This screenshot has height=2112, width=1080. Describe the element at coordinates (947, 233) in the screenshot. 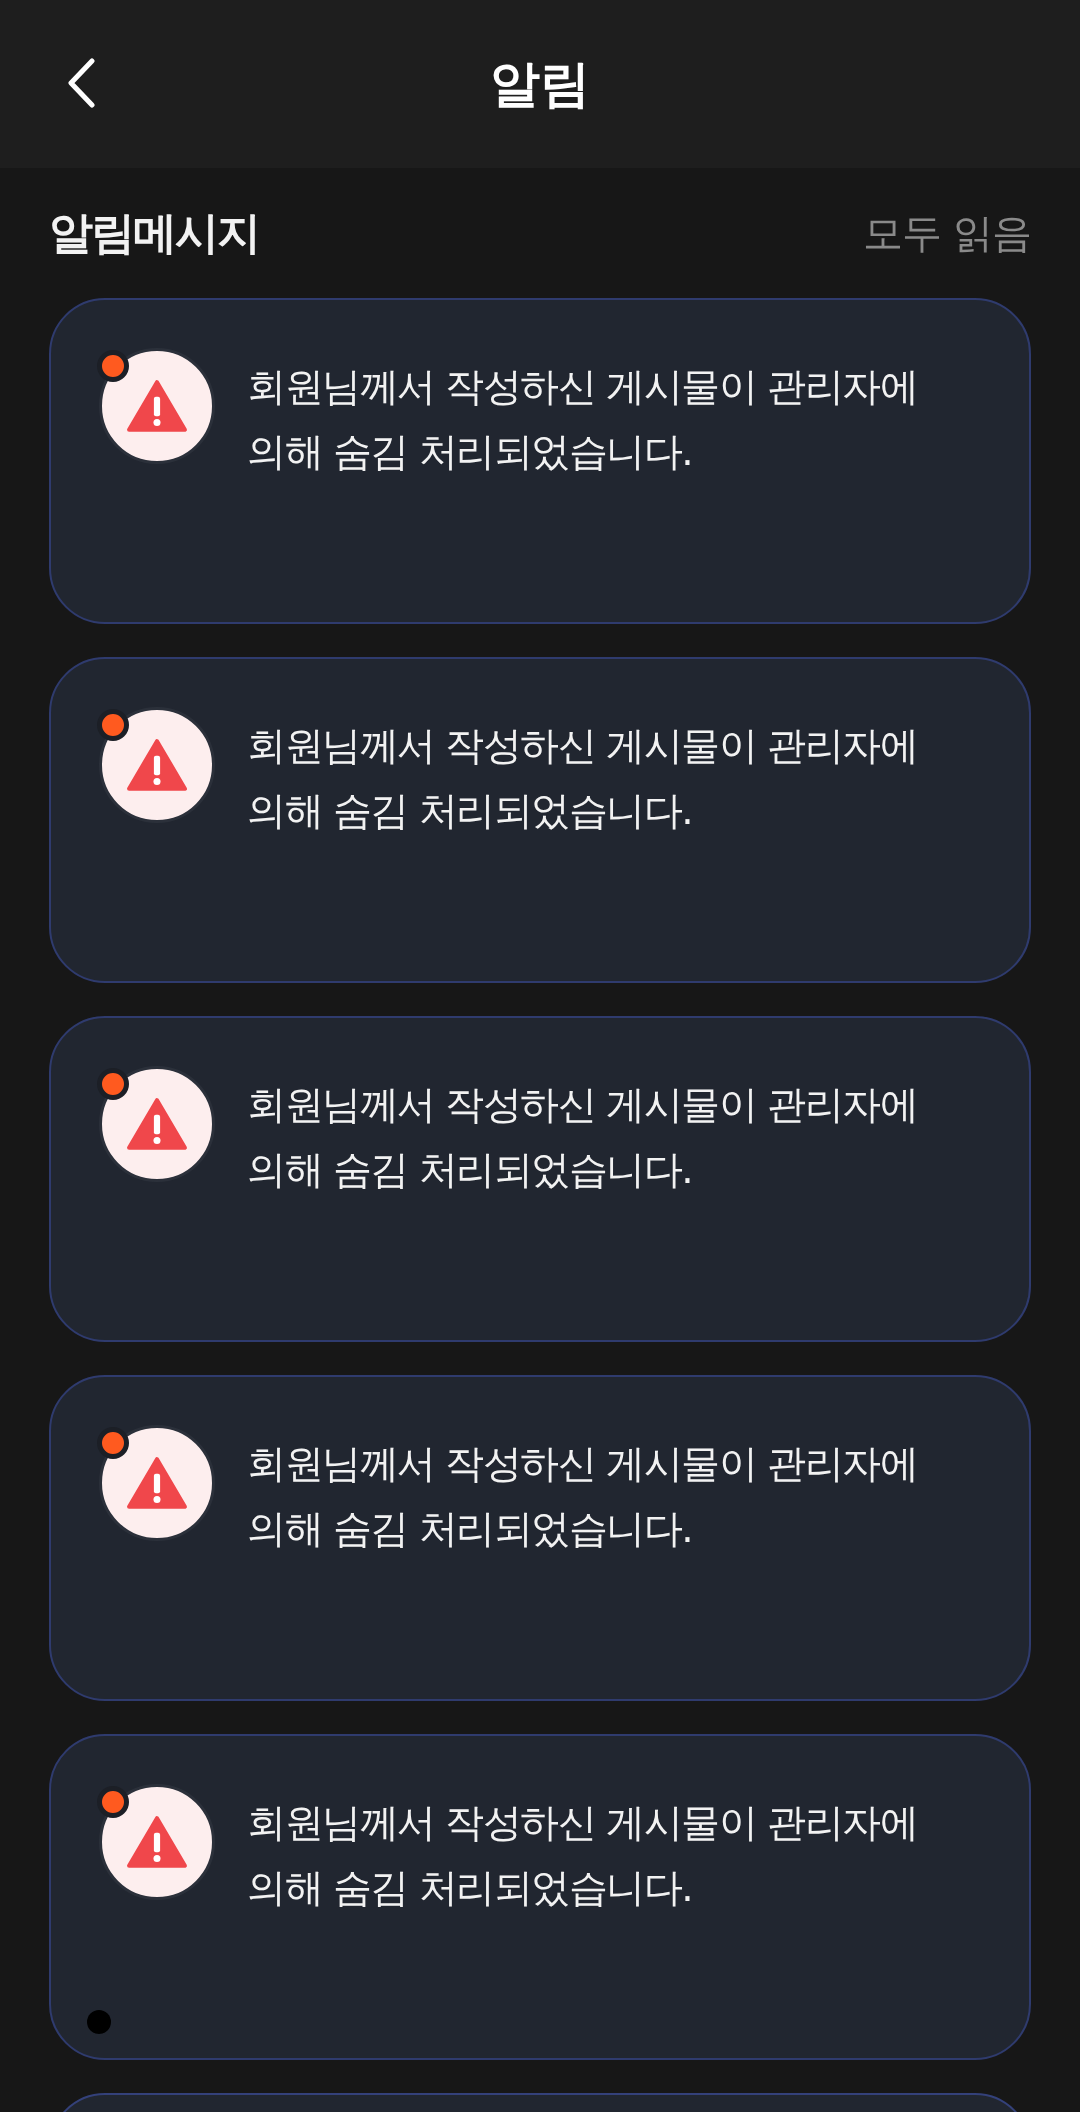

I see `mark-all-read-button: 모두 읽음` at that location.